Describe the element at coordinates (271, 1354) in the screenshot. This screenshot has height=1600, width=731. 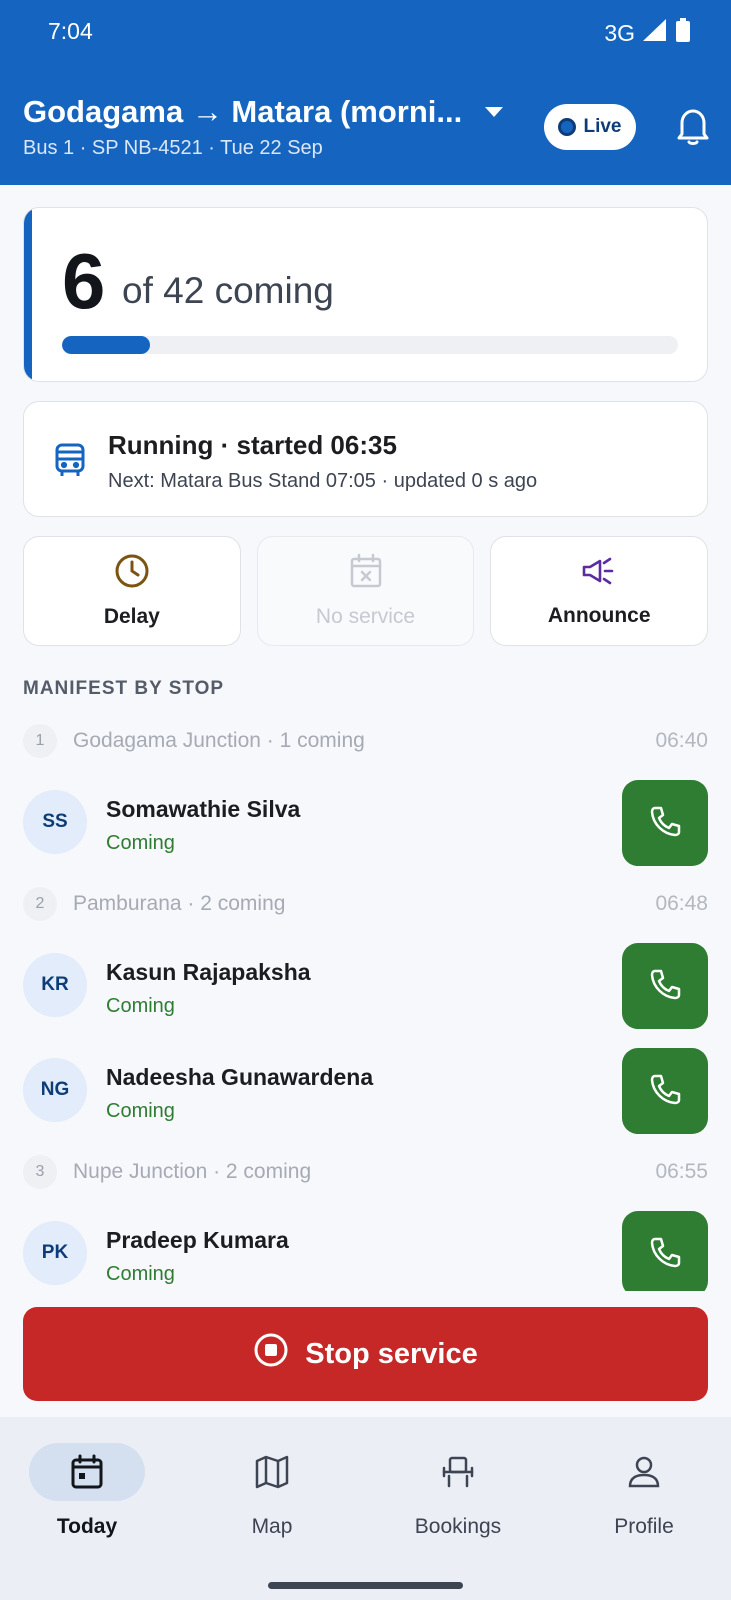
I see `stop-circle-icon` at that location.